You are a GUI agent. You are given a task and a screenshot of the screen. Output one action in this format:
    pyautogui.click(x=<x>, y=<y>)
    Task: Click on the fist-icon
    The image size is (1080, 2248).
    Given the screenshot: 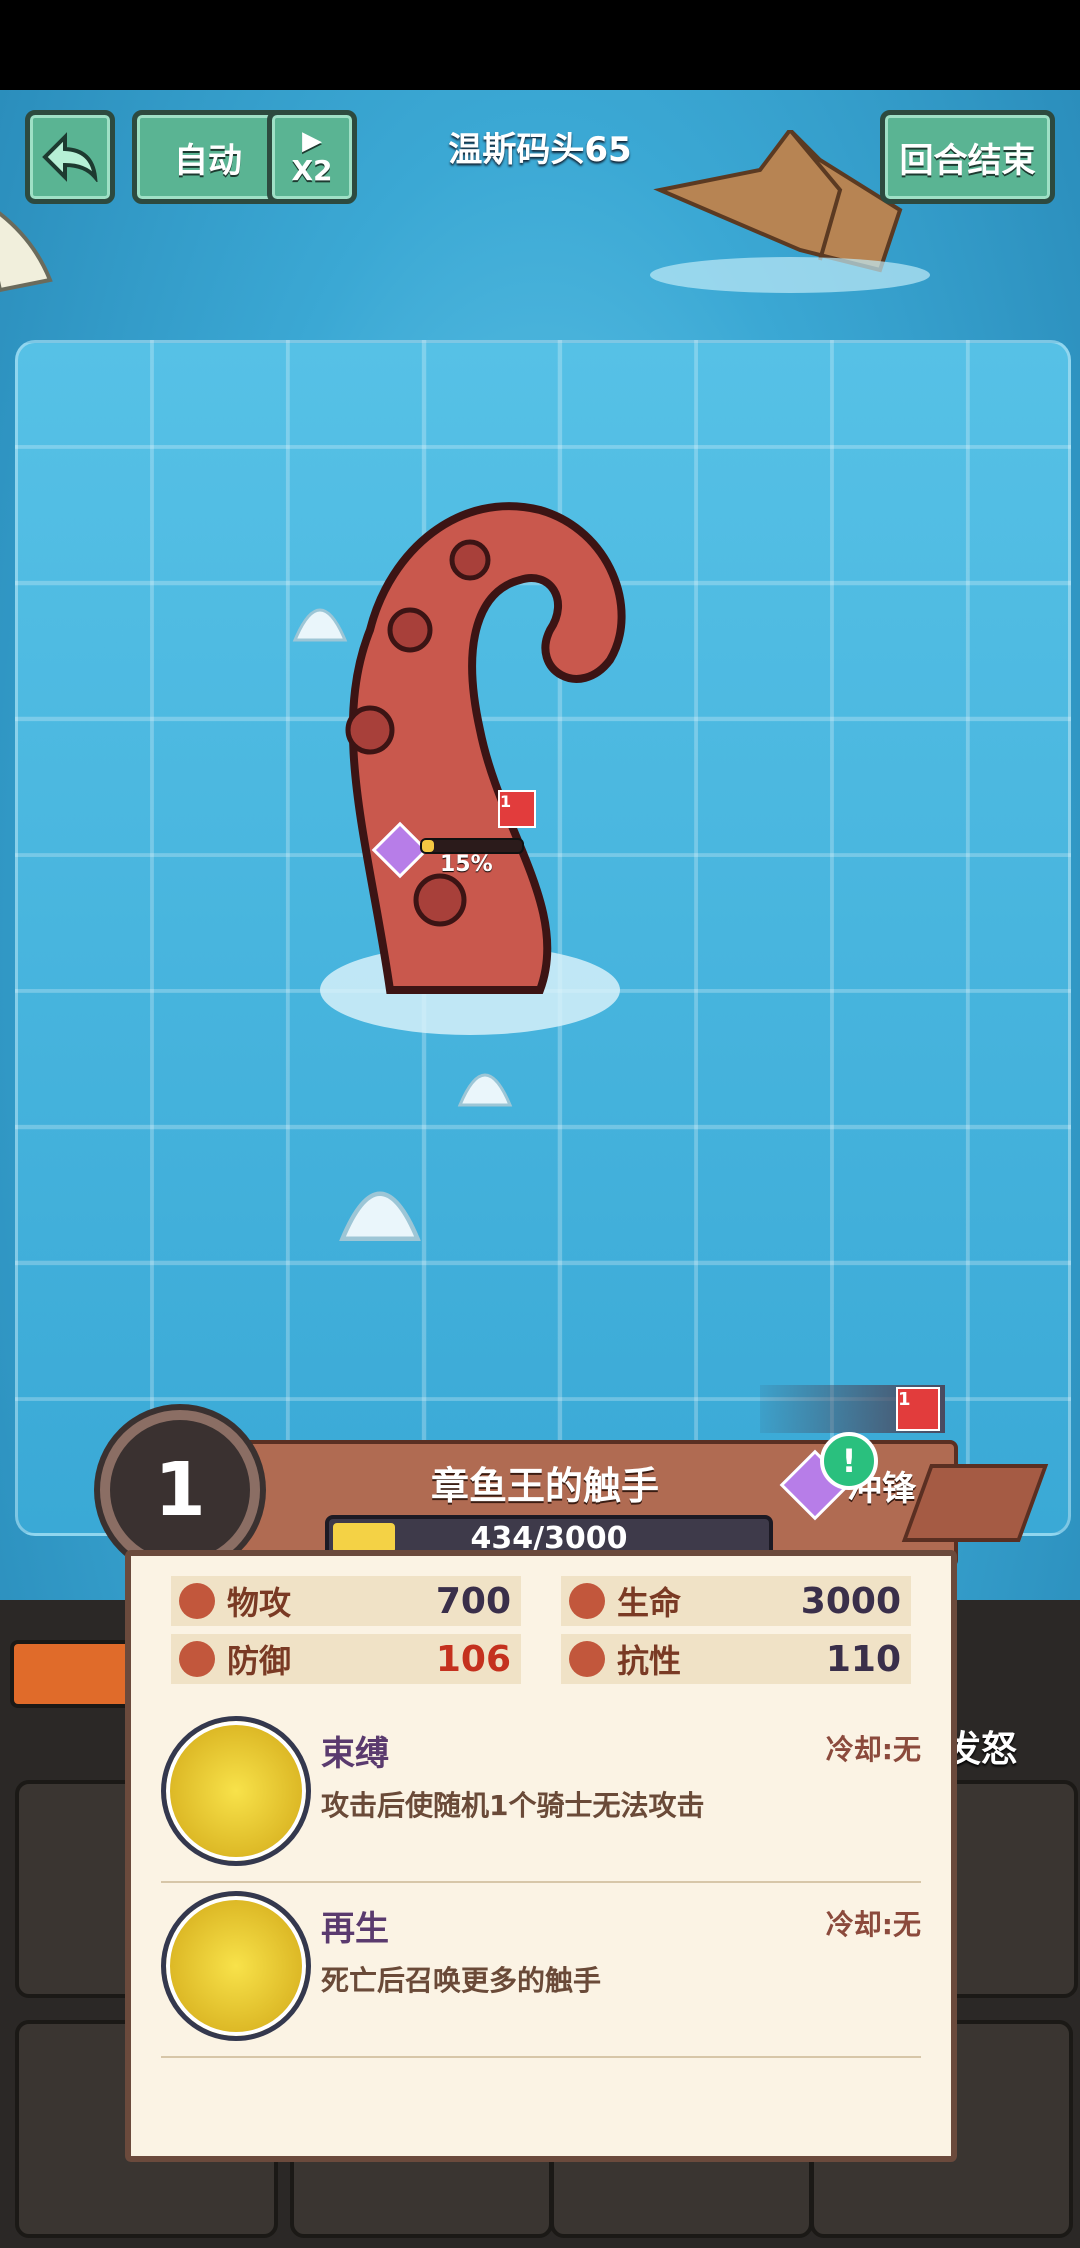 What is the action you would take?
    pyautogui.click(x=197, y=1601)
    